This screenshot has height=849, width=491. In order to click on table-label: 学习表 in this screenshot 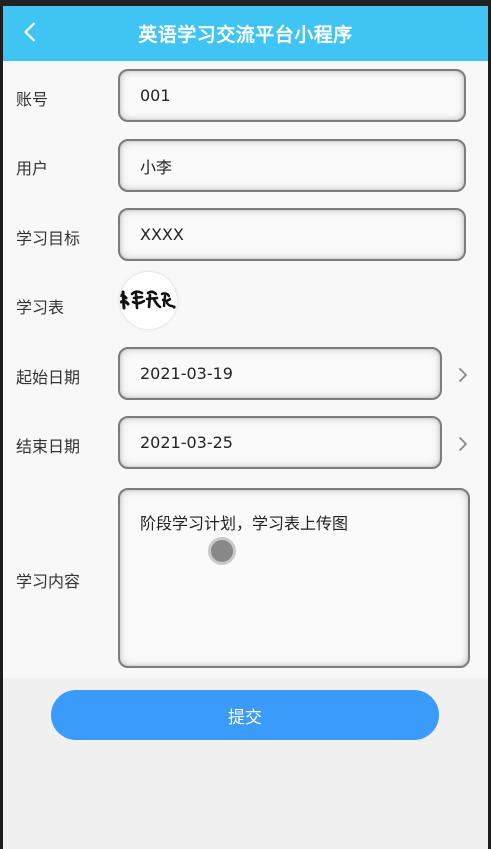, I will do `click(40, 307)`.